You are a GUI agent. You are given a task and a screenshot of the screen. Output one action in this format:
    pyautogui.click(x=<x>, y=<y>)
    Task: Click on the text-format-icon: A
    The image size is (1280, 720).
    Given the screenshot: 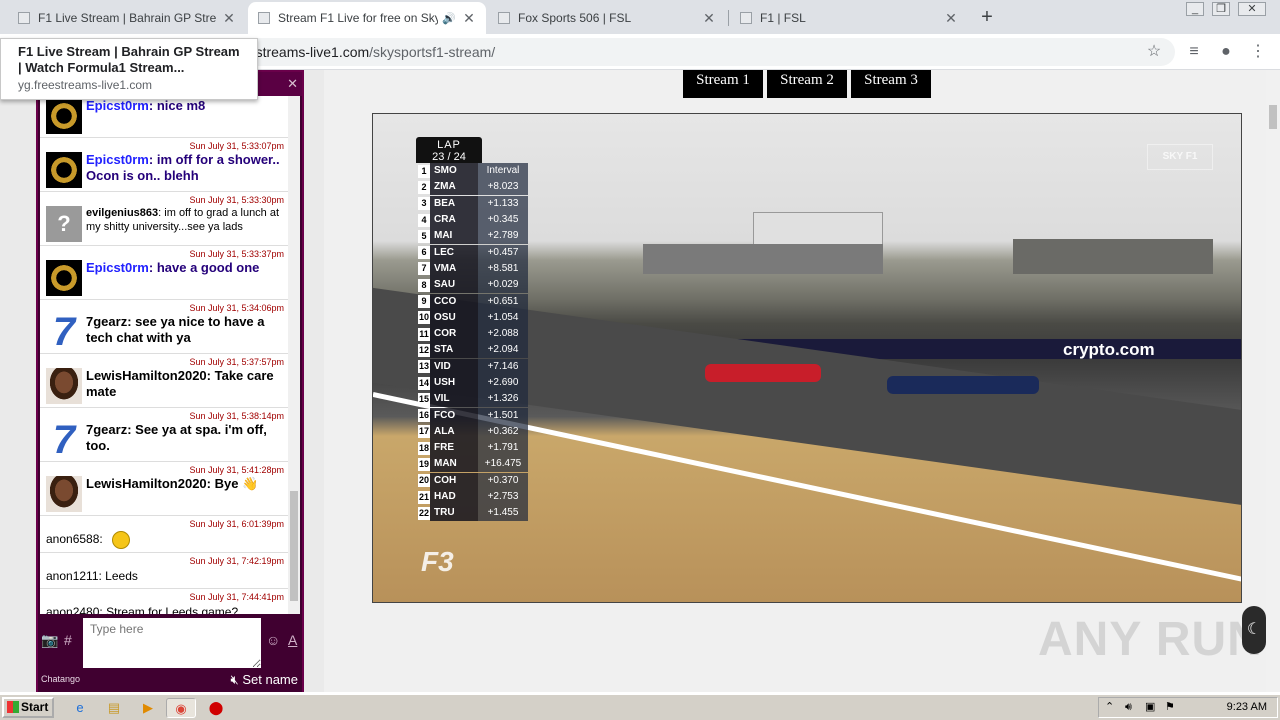 What is the action you would take?
    pyautogui.click(x=292, y=640)
    